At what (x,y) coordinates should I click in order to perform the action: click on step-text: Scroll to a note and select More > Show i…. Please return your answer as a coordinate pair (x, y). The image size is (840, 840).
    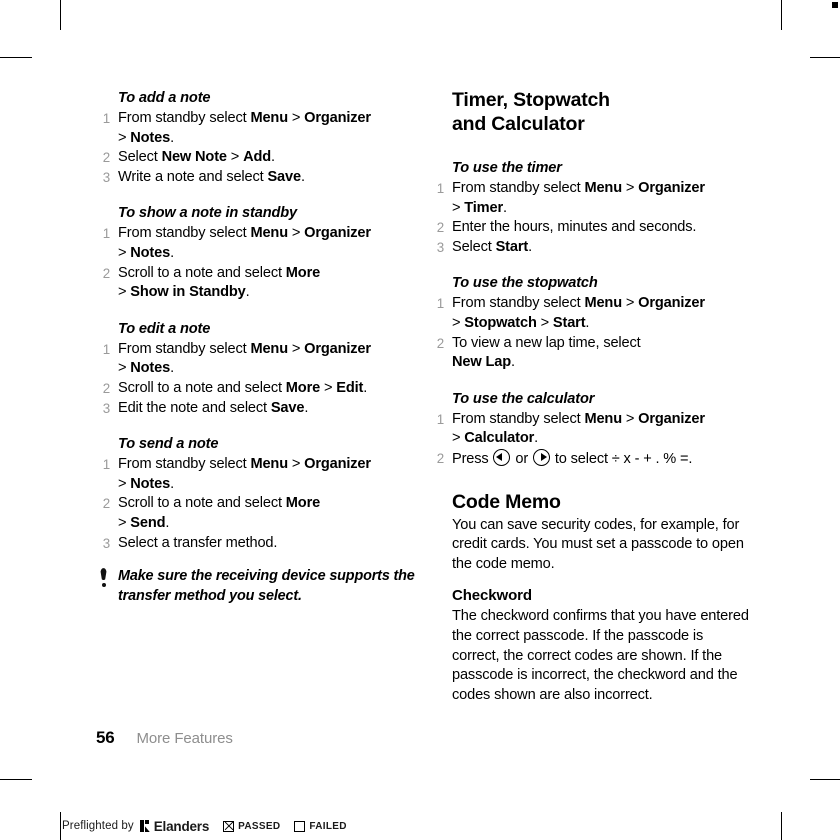
    Looking at the image, I should click on (219, 283).